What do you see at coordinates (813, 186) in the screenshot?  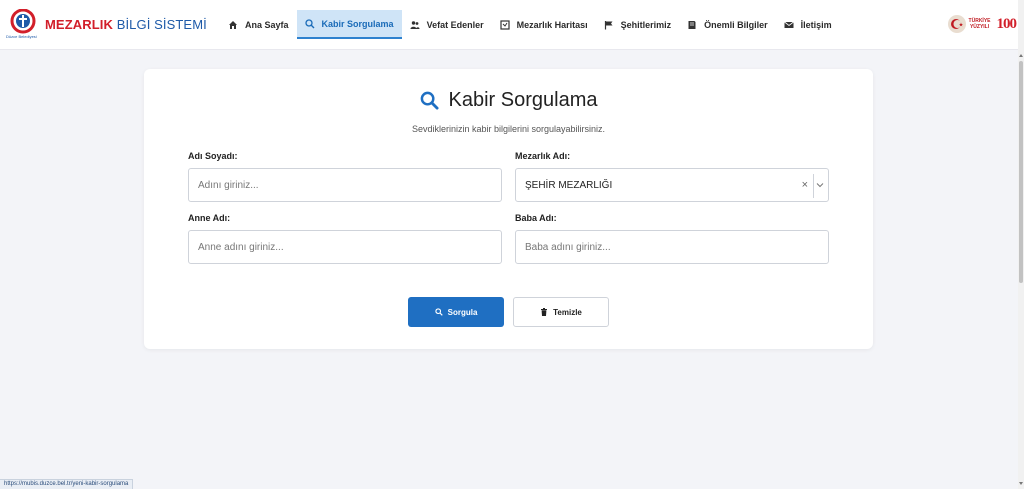 I see `select-divider` at bounding box center [813, 186].